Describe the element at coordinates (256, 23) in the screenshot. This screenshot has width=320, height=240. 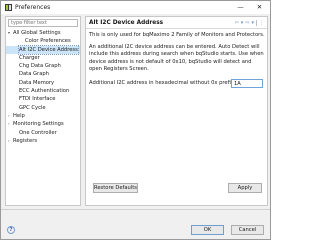
I see `toolbar-divider` at that location.